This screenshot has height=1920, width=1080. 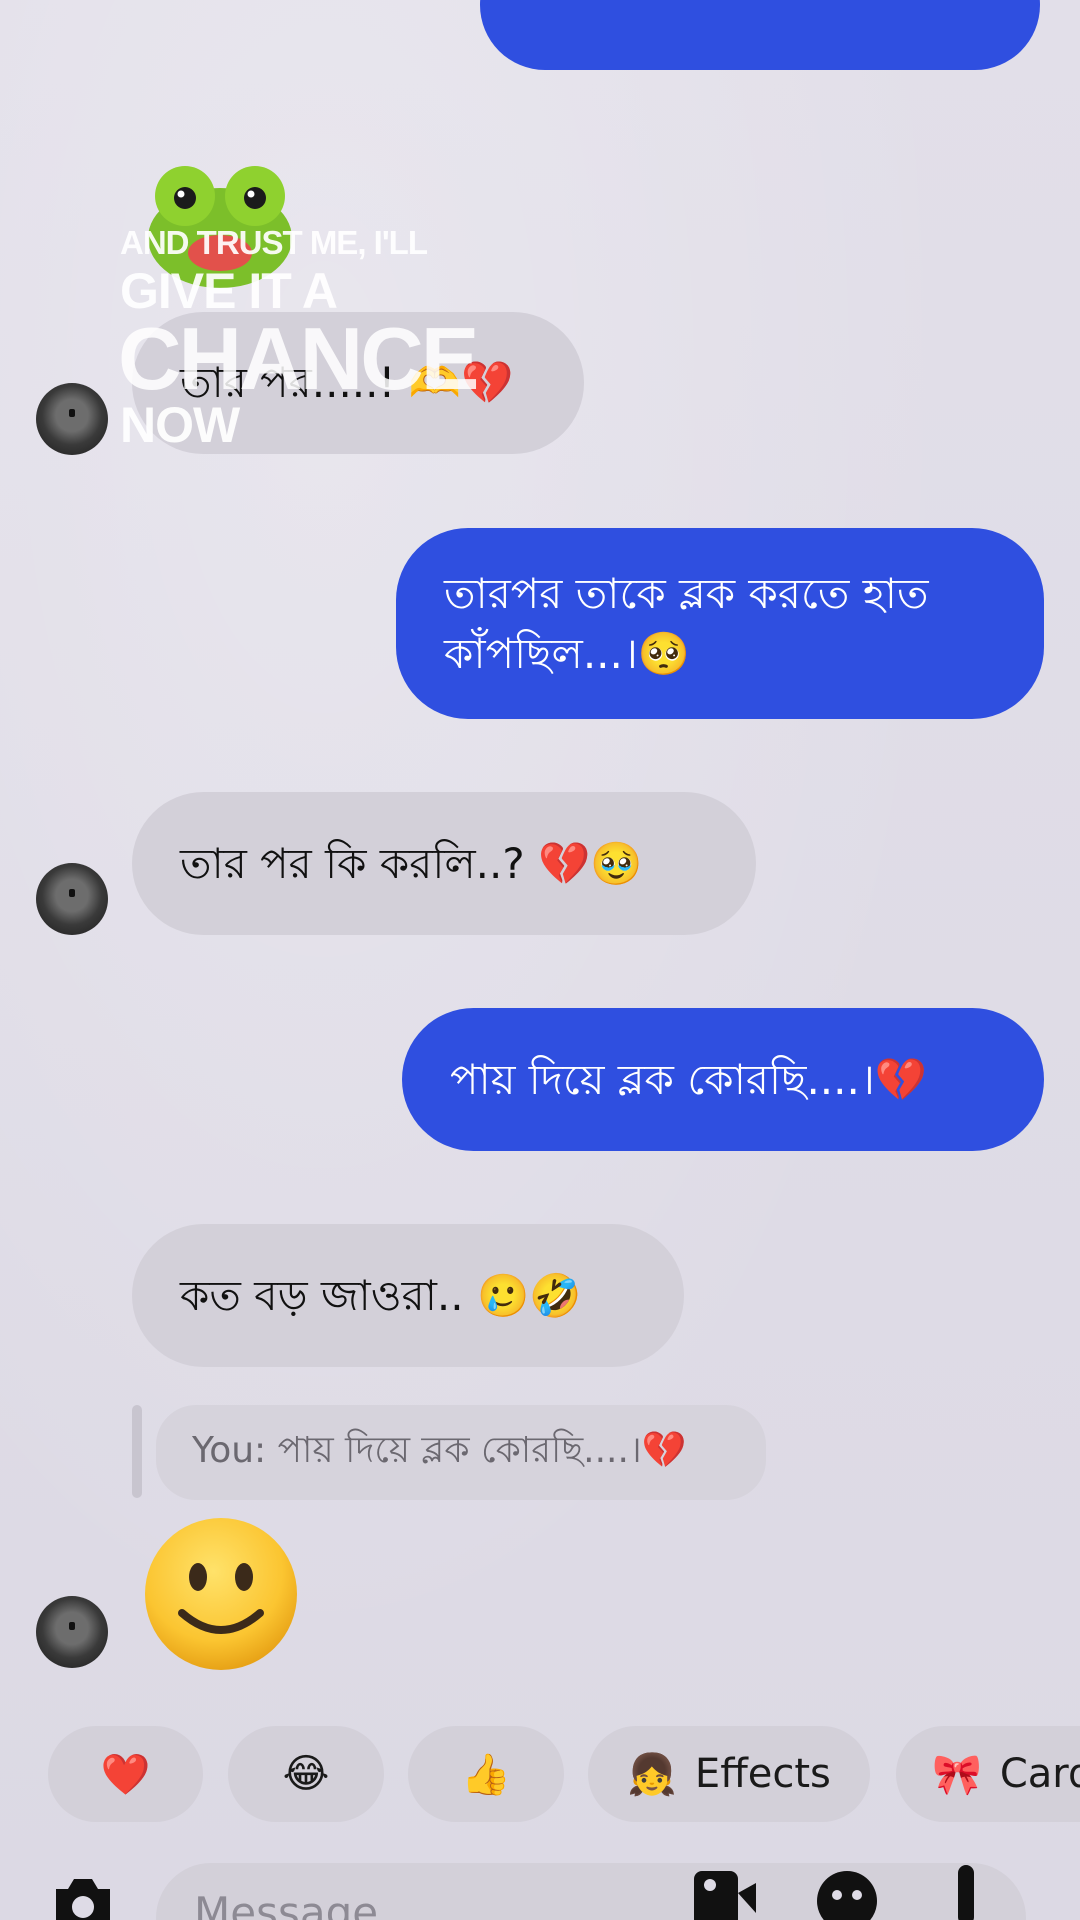 I want to click on message-input-placeholder: Message, so click(x=286, y=1904).